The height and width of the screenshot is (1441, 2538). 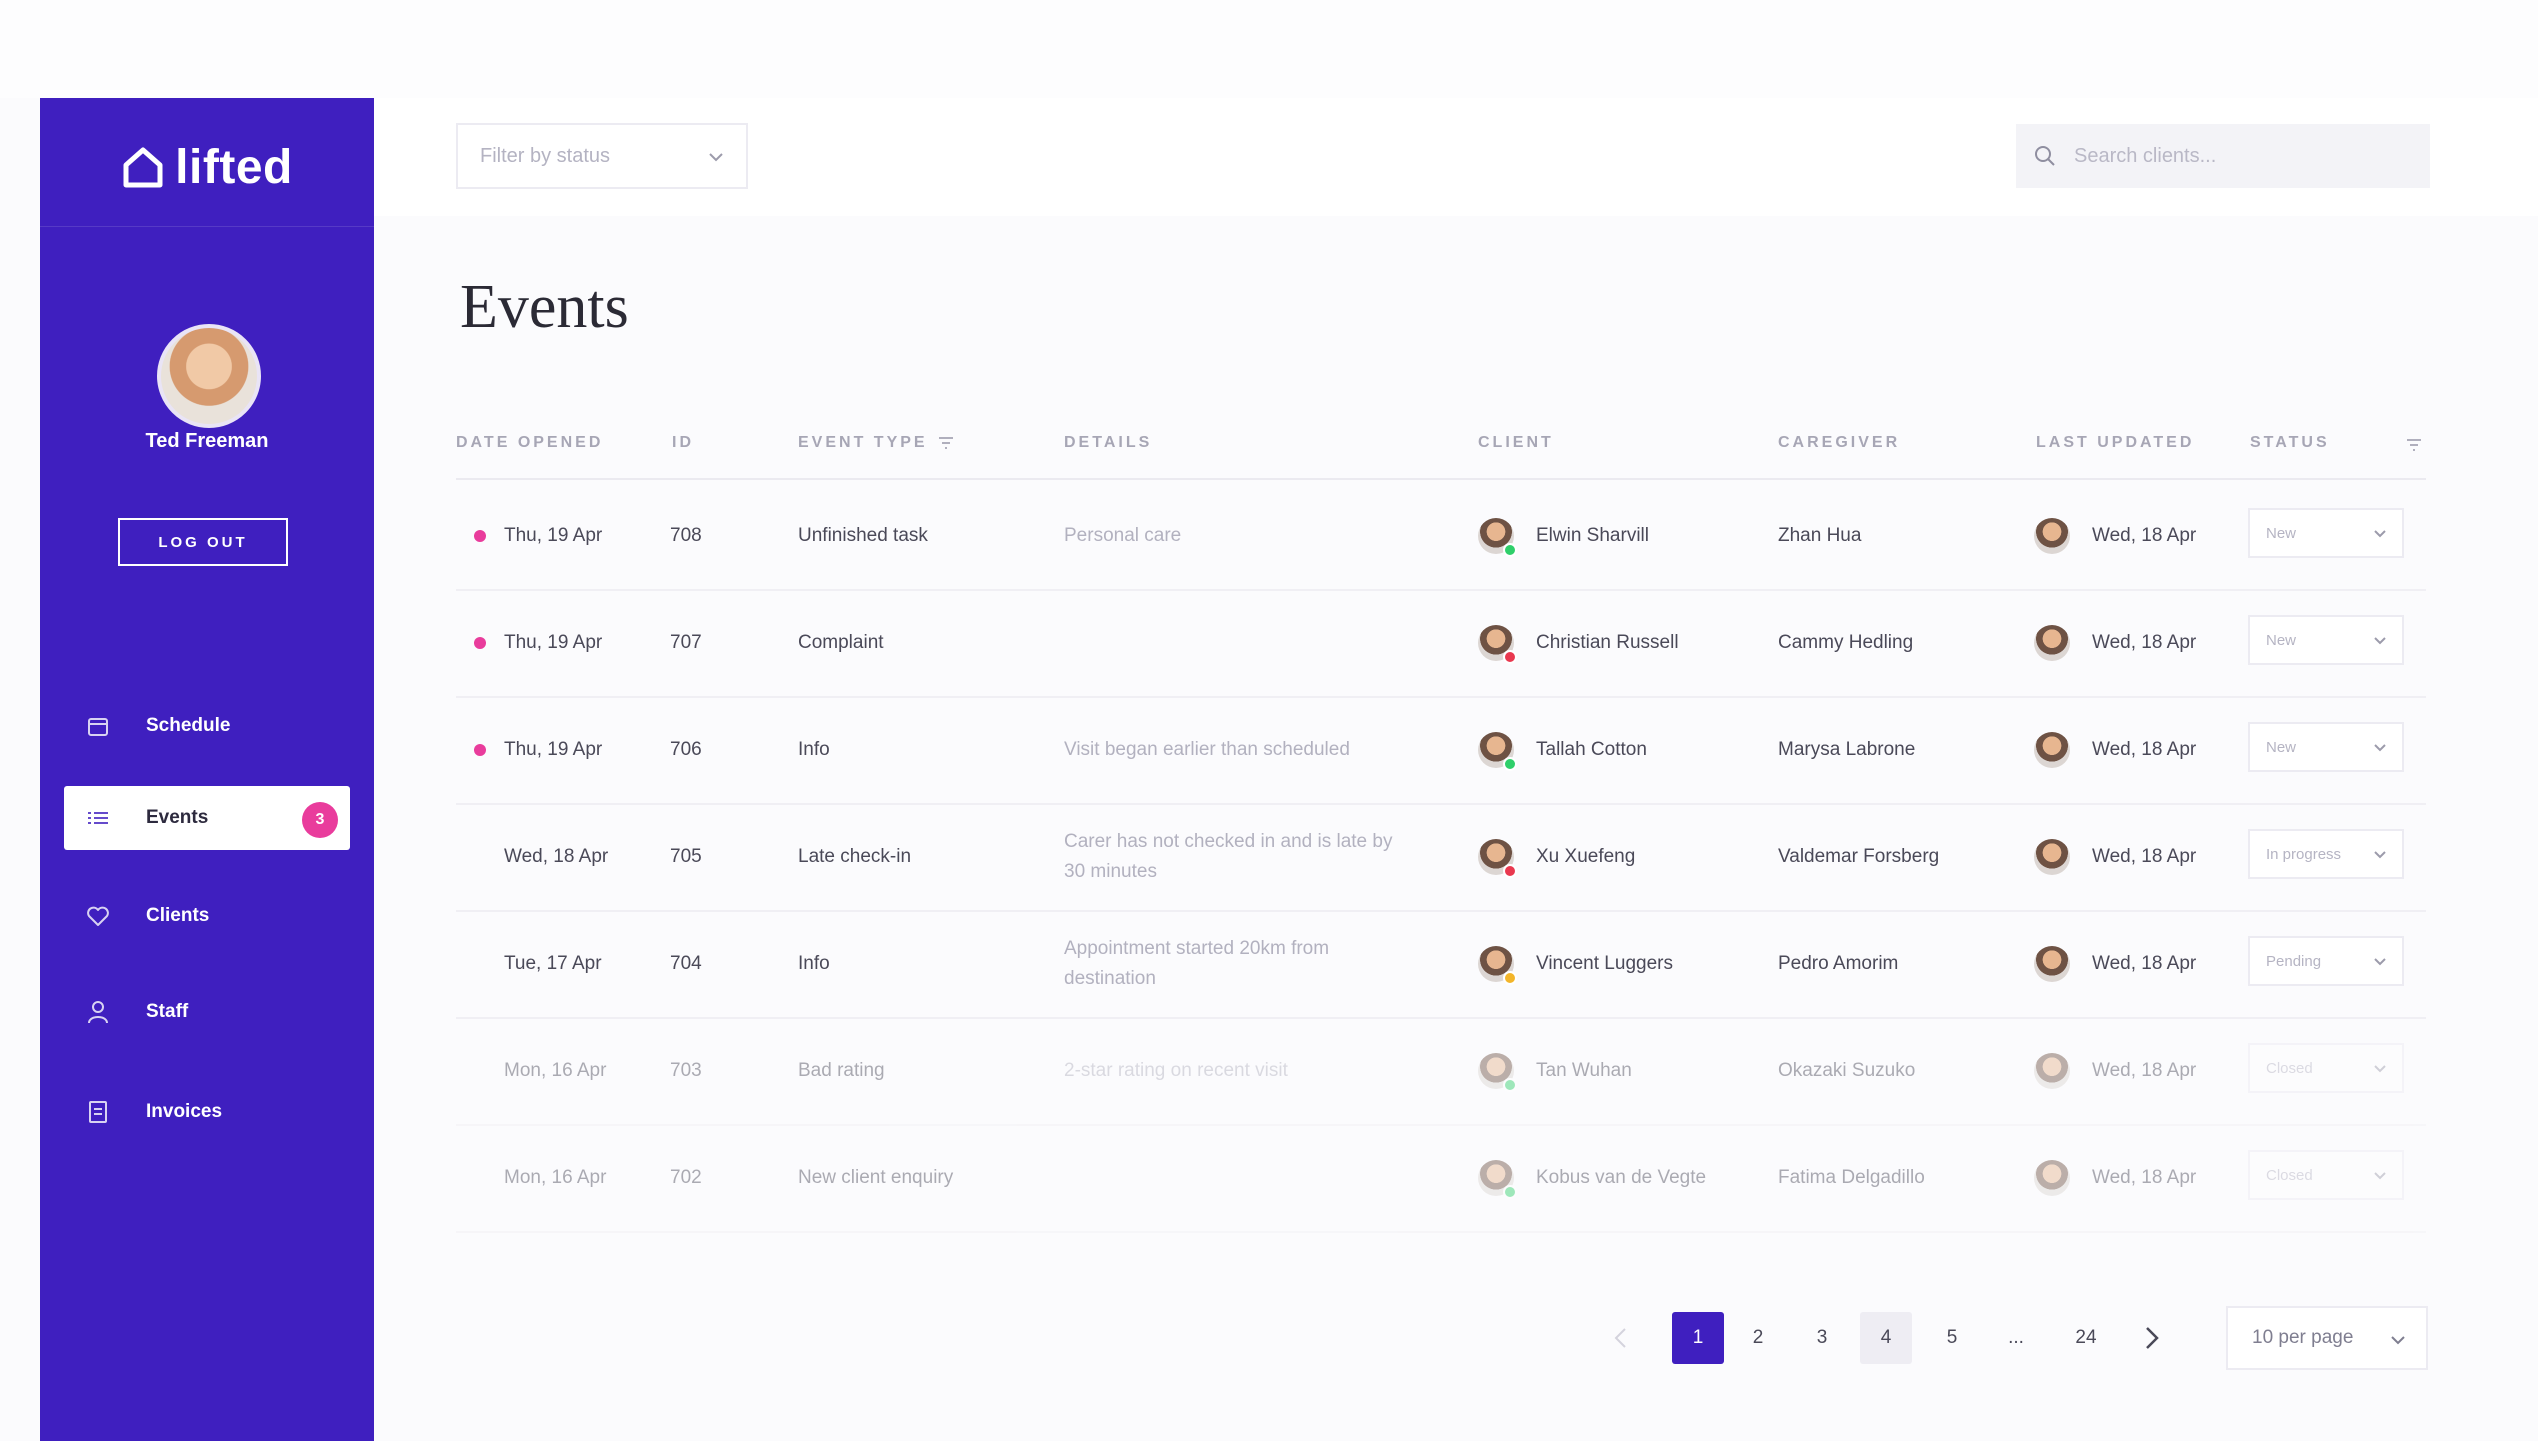 What do you see at coordinates (1845, 642) in the screenshot?
I see `cell-caregiver: Cammy Hedling` at bounding box center [1845, 642].